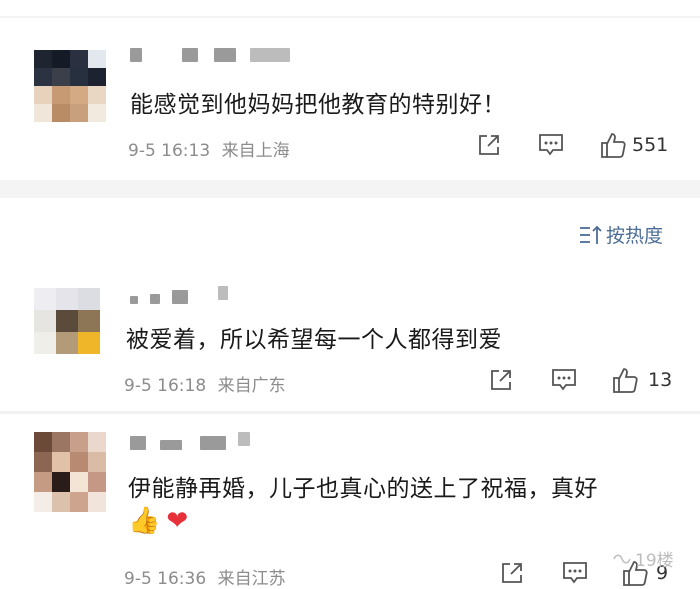 The width and height of the screenshot is (700, 589). What do you see at coordinates (622, 558) in the screenshot?
I see `watermark-logo-icon` at bounding box center [622, 558].